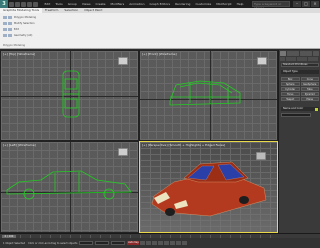 This screenshot has height=248, width=320. Describe the element at coordinates (155, 243) in the screenshot. I see `play-icon` at that location.